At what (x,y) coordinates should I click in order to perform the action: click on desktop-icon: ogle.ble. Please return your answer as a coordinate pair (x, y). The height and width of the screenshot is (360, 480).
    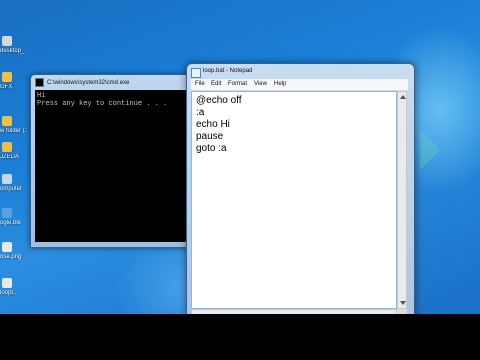
    Looking at the image, I should click on (12, 220).